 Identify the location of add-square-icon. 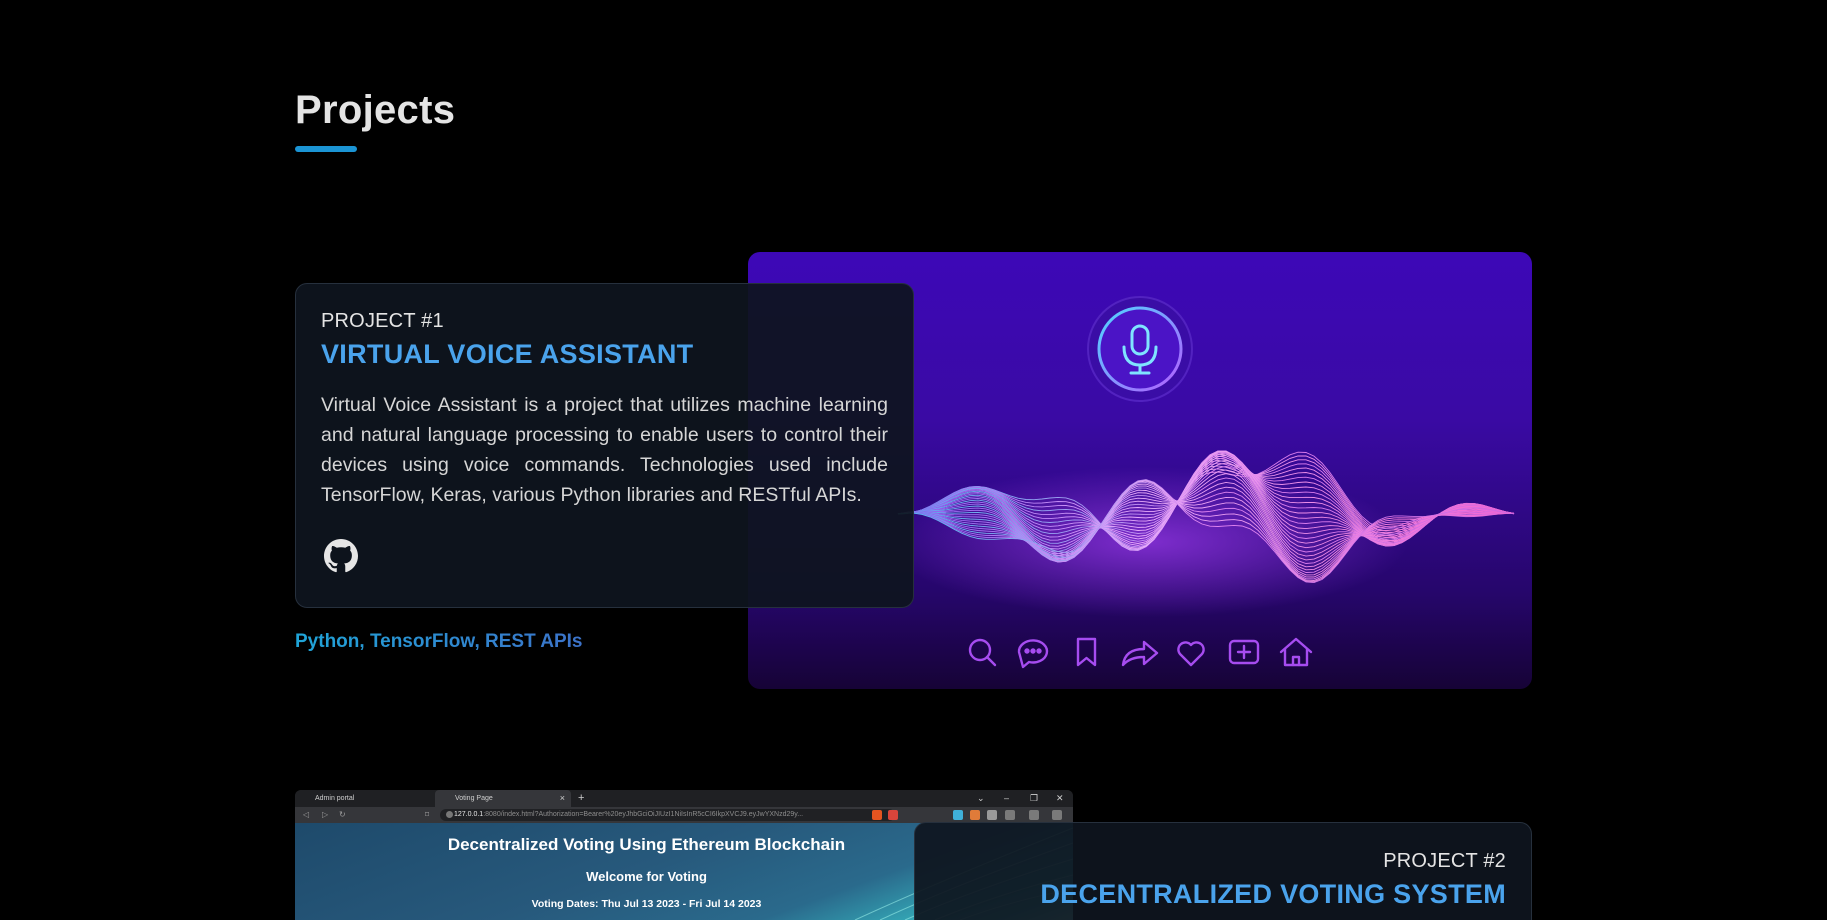
(1244, 652).